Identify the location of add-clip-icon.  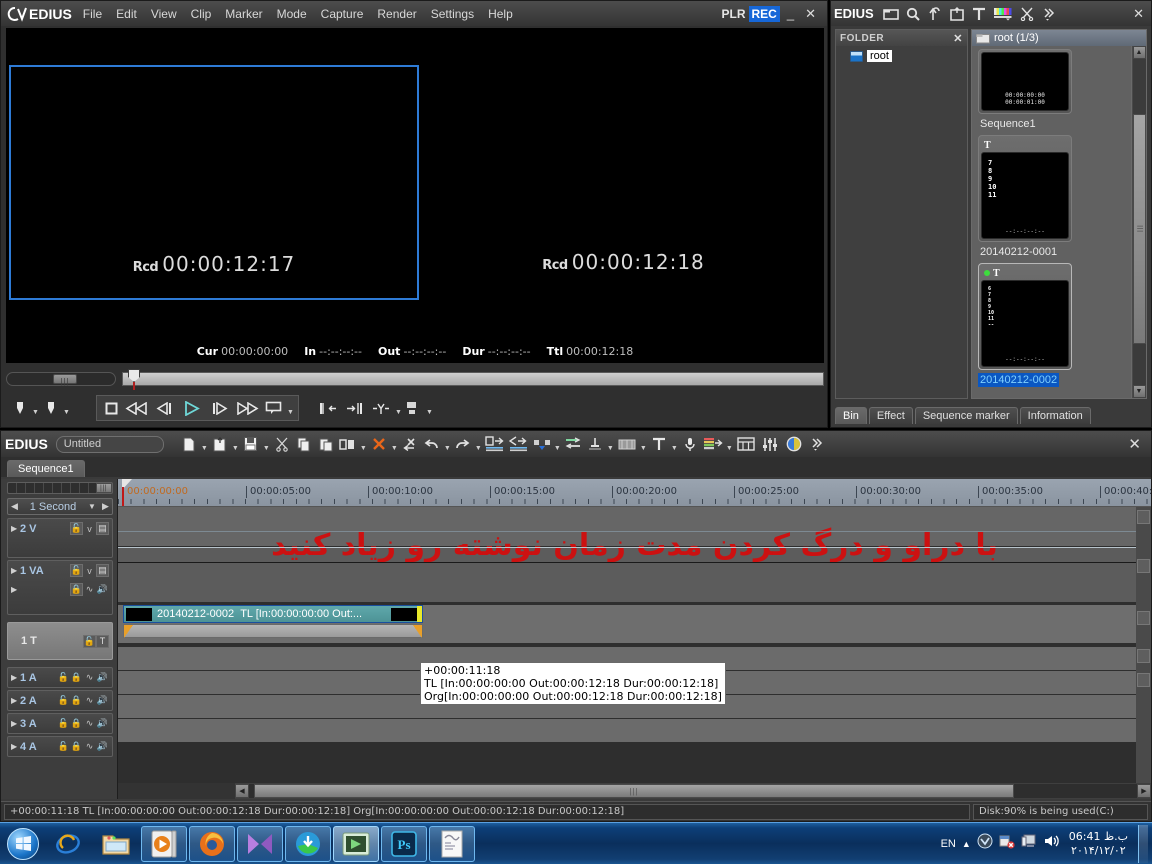
(957, 14).